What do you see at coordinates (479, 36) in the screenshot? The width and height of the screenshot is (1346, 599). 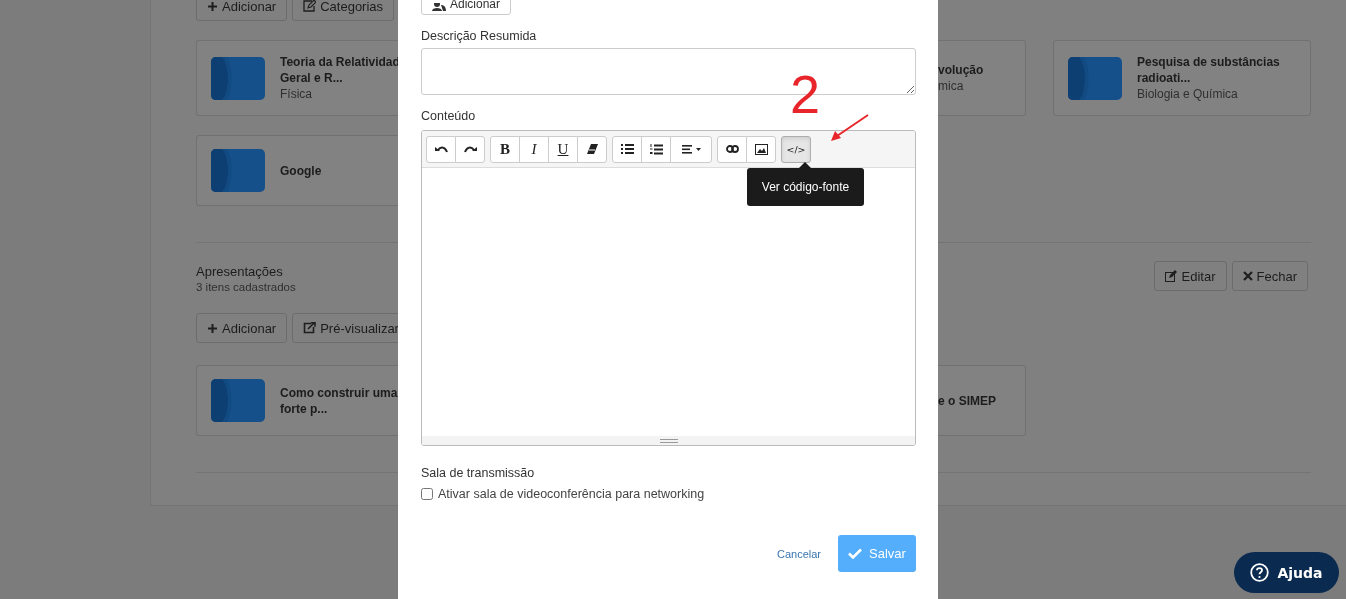 I see `field-label: Descrição Resumida` at bounding box center [479, 36].